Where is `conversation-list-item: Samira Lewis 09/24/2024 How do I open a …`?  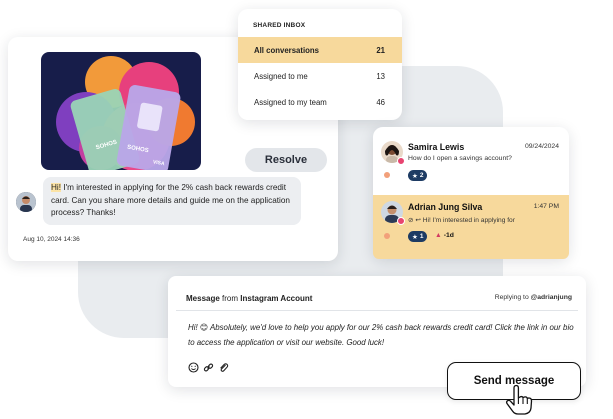 conversation-list-item: Samira Lewis 09/24/2024 How do I open a … is located at coordinates (471, 162).